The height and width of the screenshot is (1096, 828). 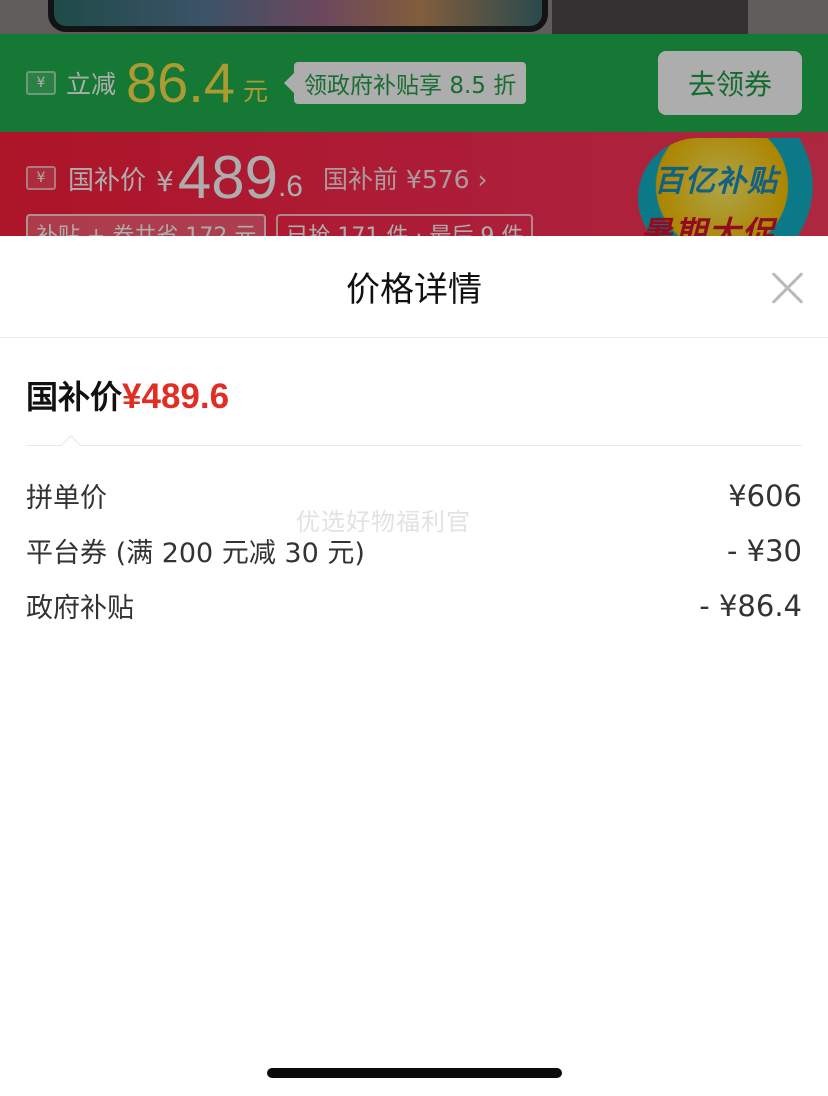 I want to click on divider-notch, so click(x=71, y=445).